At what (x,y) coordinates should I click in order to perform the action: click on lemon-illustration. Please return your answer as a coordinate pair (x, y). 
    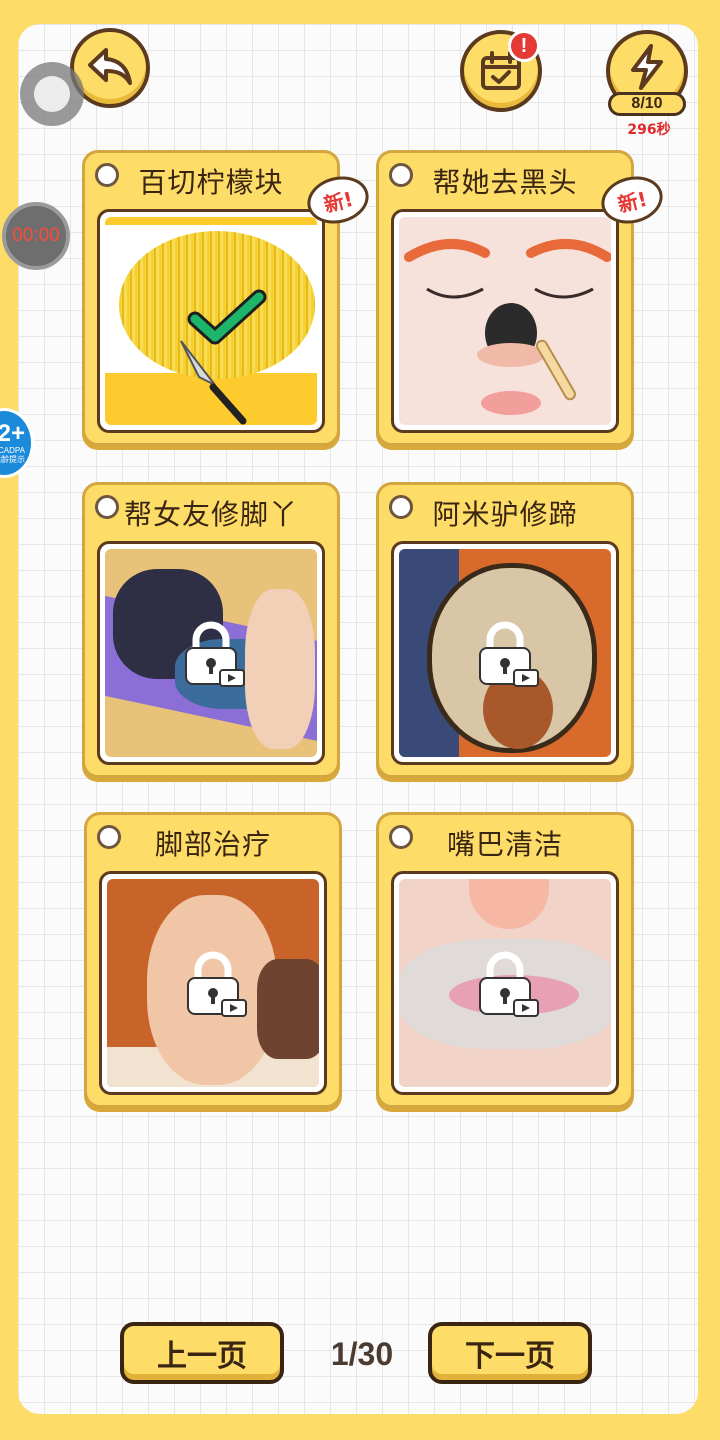
    Looking at the image, I should click on (211, 321).